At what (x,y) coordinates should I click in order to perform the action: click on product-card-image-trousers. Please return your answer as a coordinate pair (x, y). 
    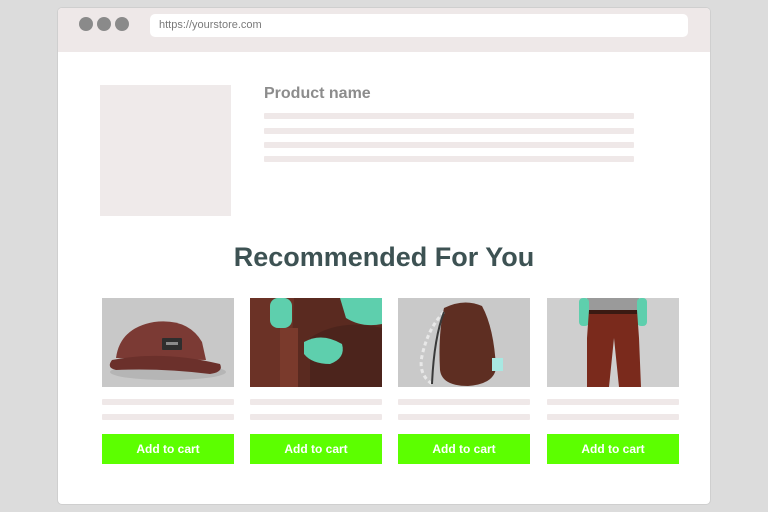
    Looking at the image, I should click on (613, 342).